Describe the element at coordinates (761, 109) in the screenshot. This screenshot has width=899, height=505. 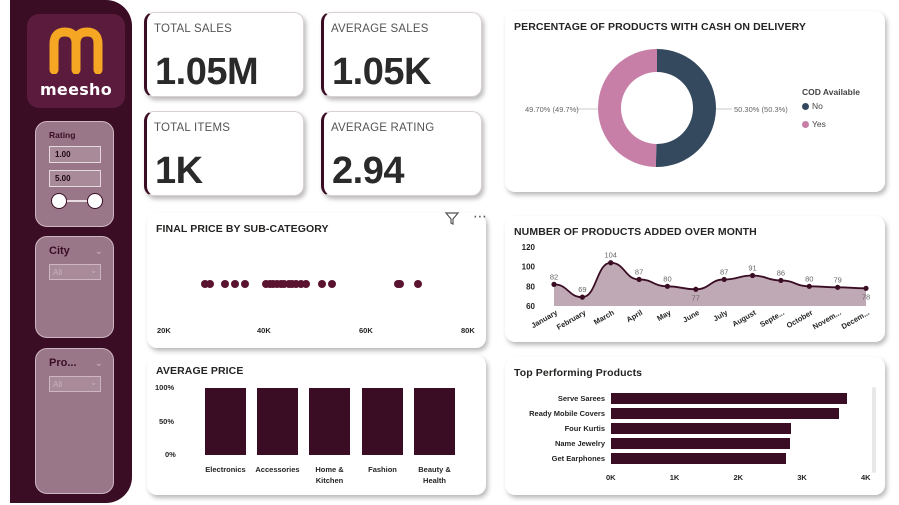
I see `cod-no-data-label: 50.30% (50.3%)` at that location.